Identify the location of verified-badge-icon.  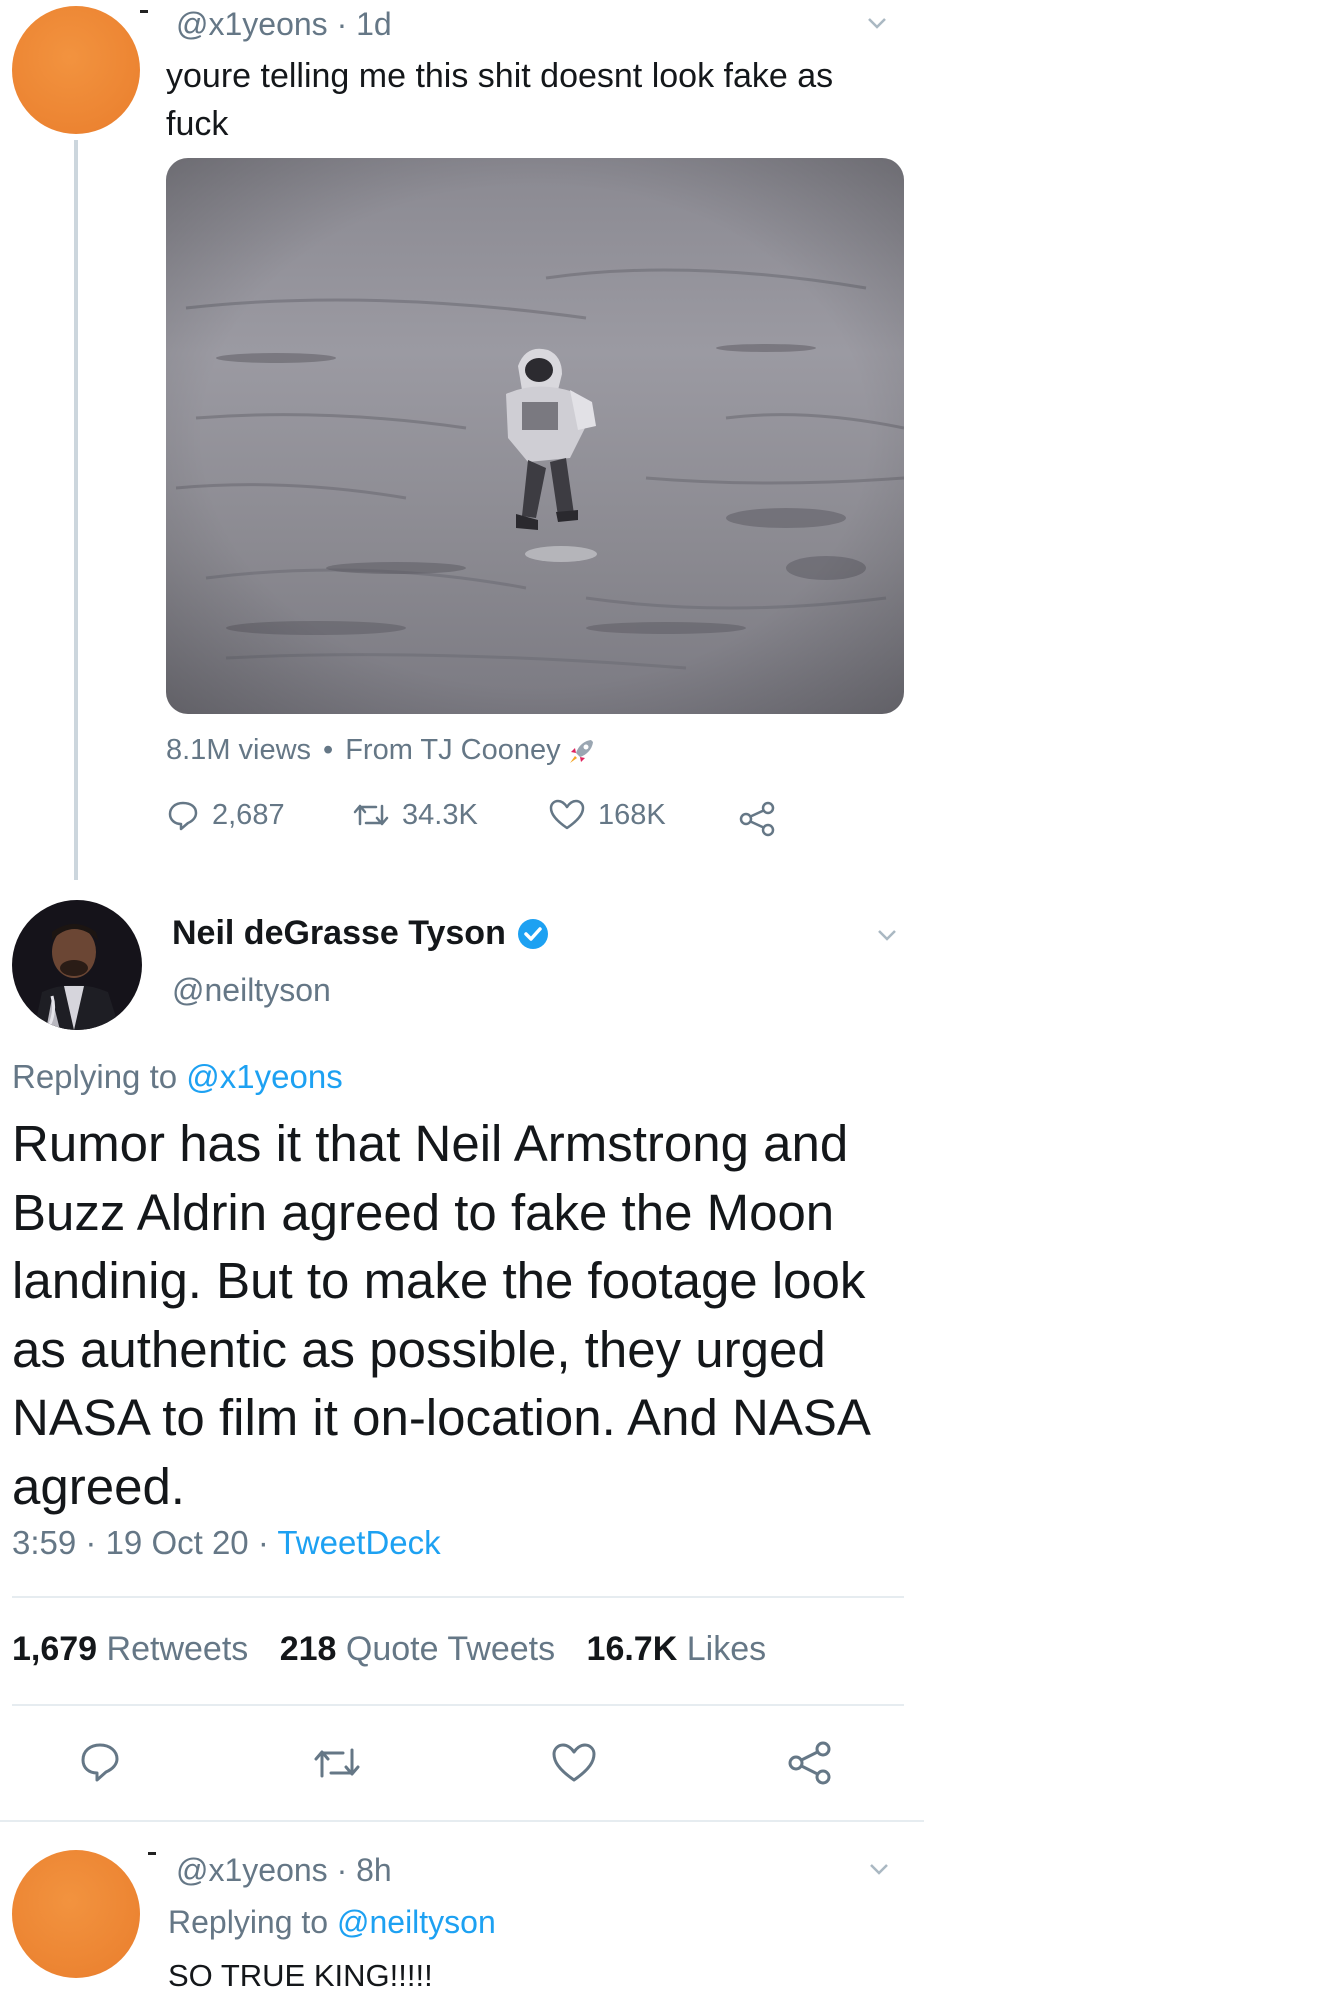
(532, 933).